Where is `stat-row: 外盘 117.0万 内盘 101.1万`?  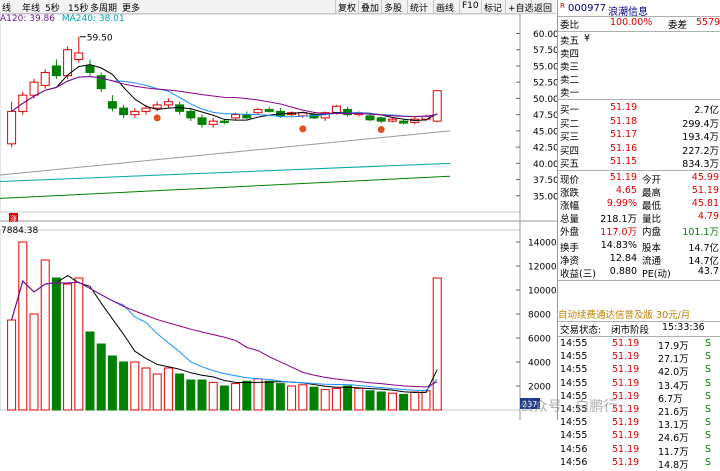 stat-row: 外盘 117.0万 内盘 101.1万 is located at coordinates (639, 231).